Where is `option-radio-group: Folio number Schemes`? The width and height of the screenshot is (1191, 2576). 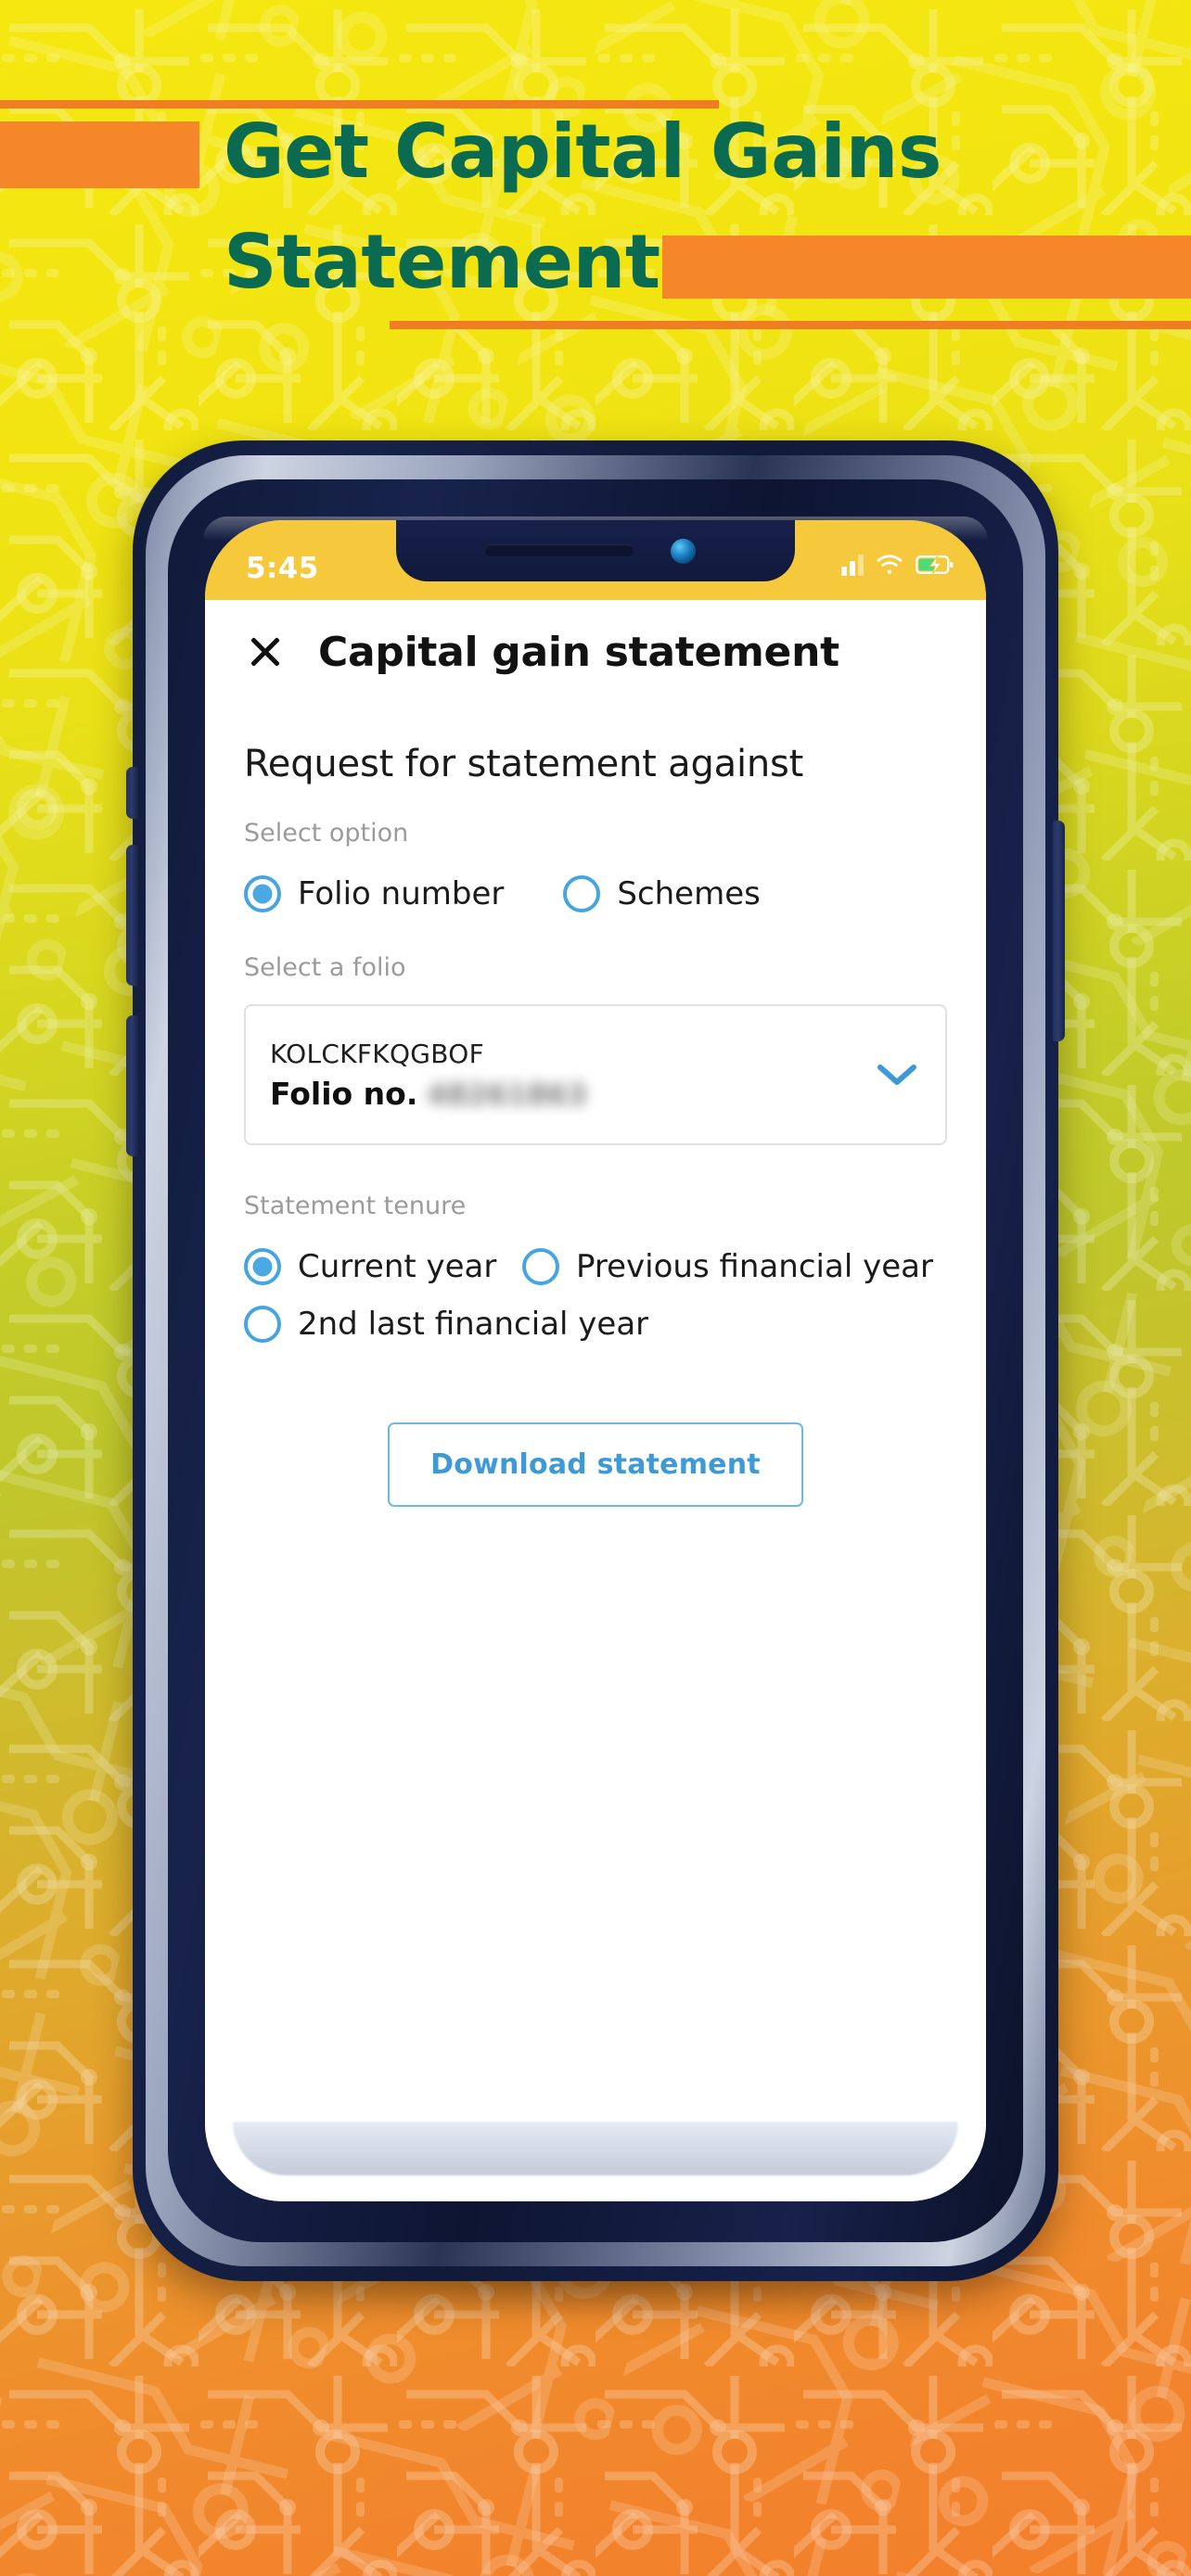
option-radio-group: Folio number Schemes is located at coordinates (595, 893).